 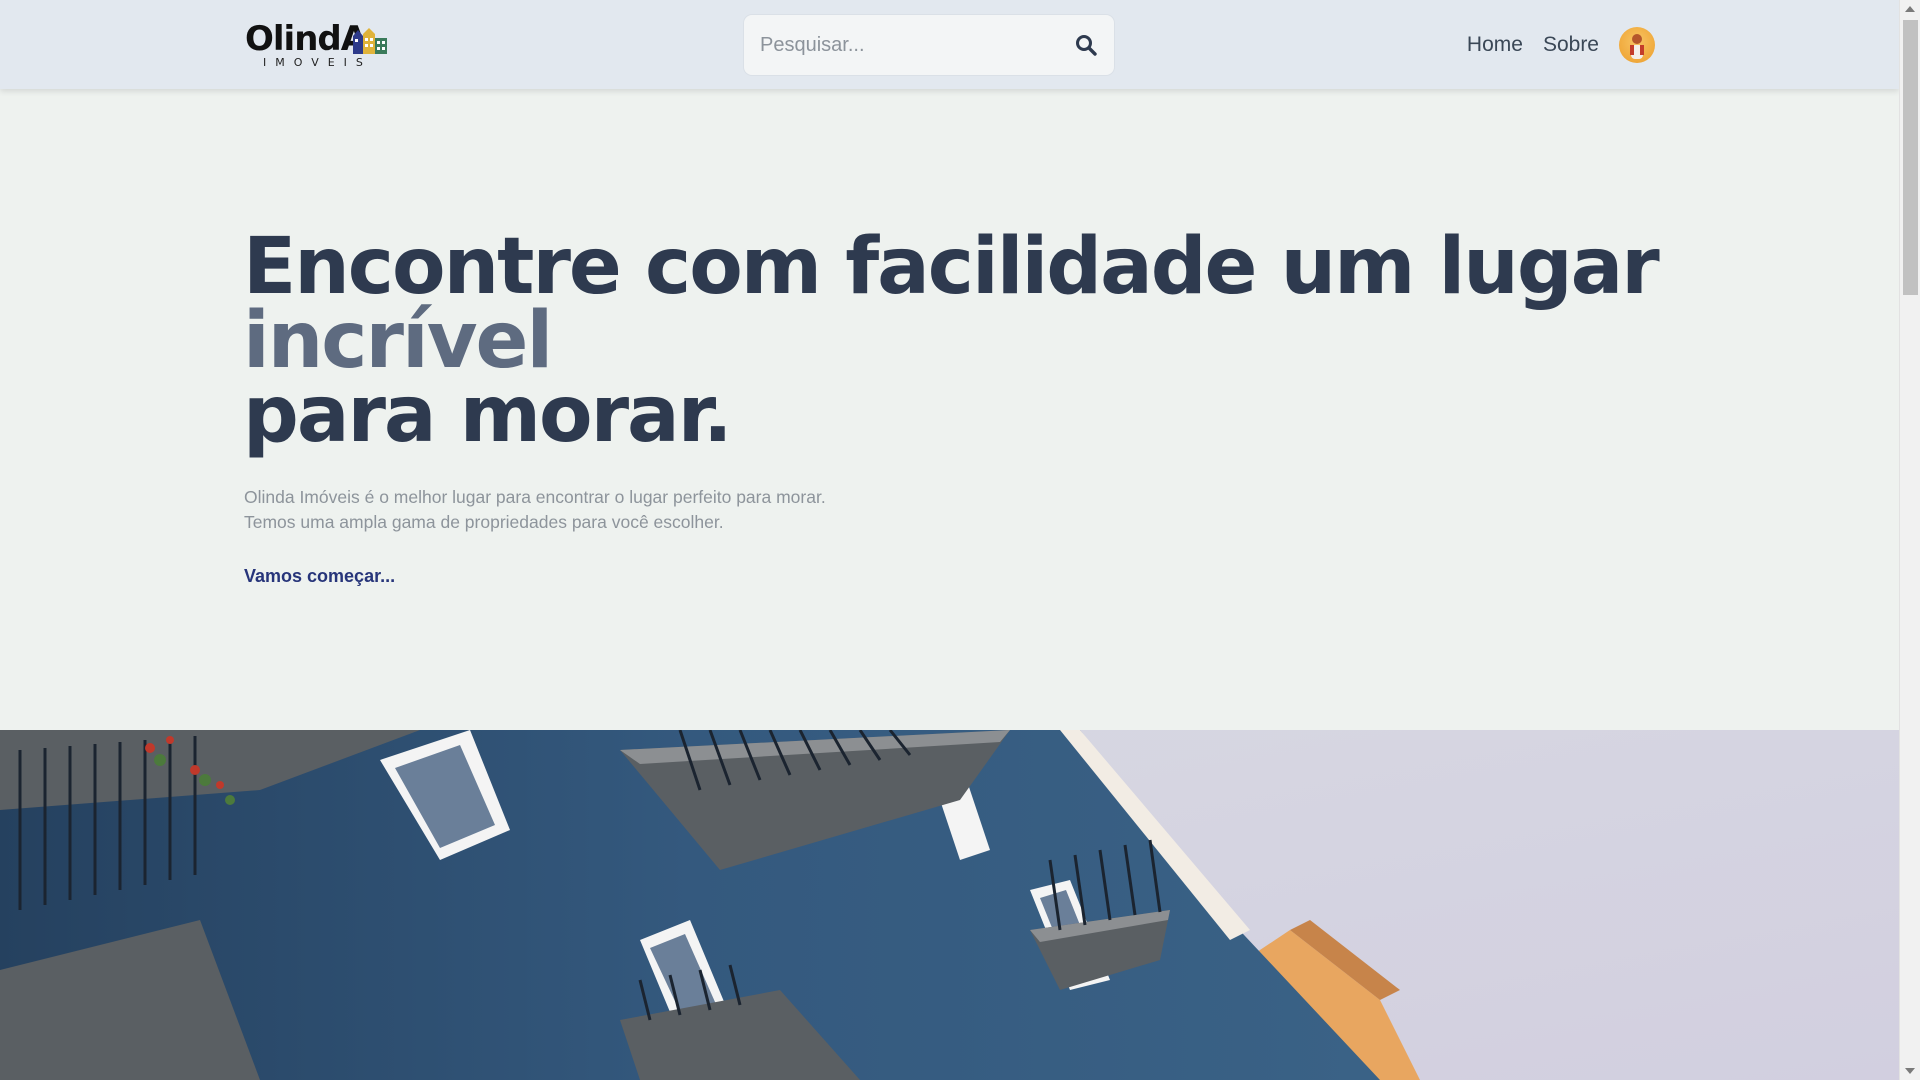 What do you see at coordinates (306, 39) in the screenshot?
I see `logo-wordmark: OlindA` at bounding box center [306, 39].